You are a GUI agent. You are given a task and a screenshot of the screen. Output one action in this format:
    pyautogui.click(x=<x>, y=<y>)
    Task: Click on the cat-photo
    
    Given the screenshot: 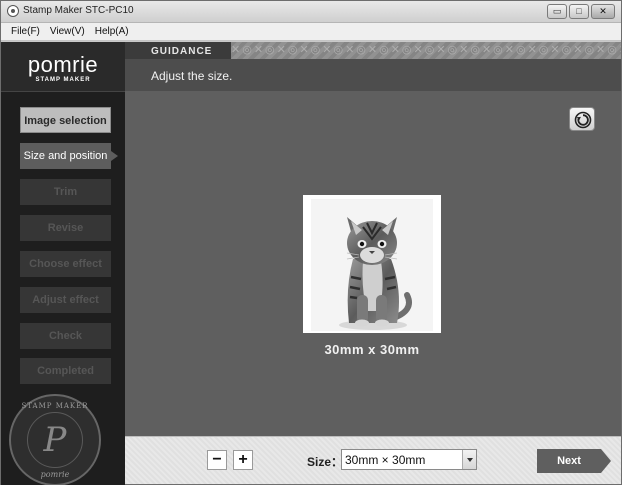 What is the action you would take?
    pyautogui.click(x=372, y=265)
    